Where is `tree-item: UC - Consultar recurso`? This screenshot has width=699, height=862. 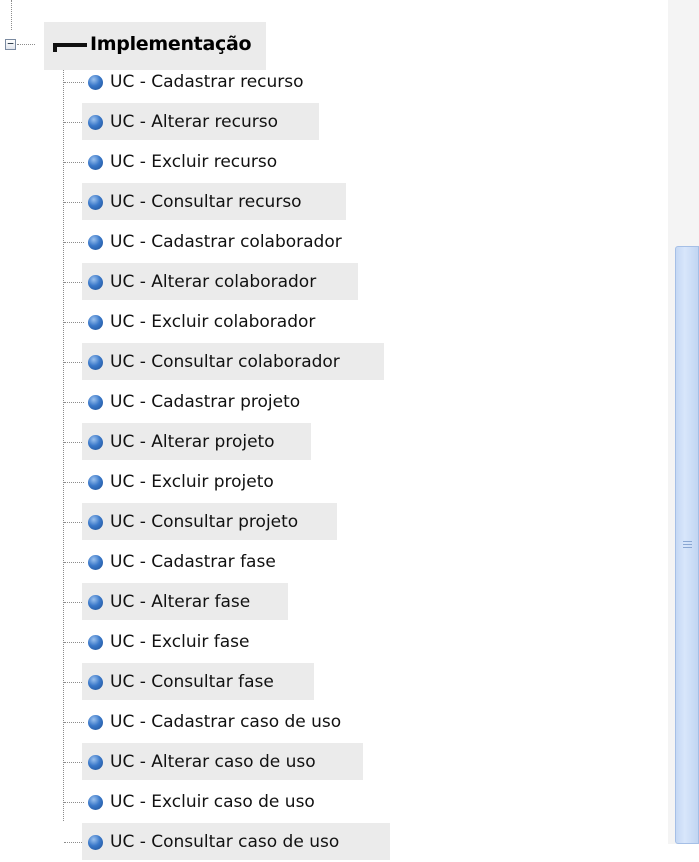
tree-item: UC - Consultar recurso is located at coordinates (244, 202).